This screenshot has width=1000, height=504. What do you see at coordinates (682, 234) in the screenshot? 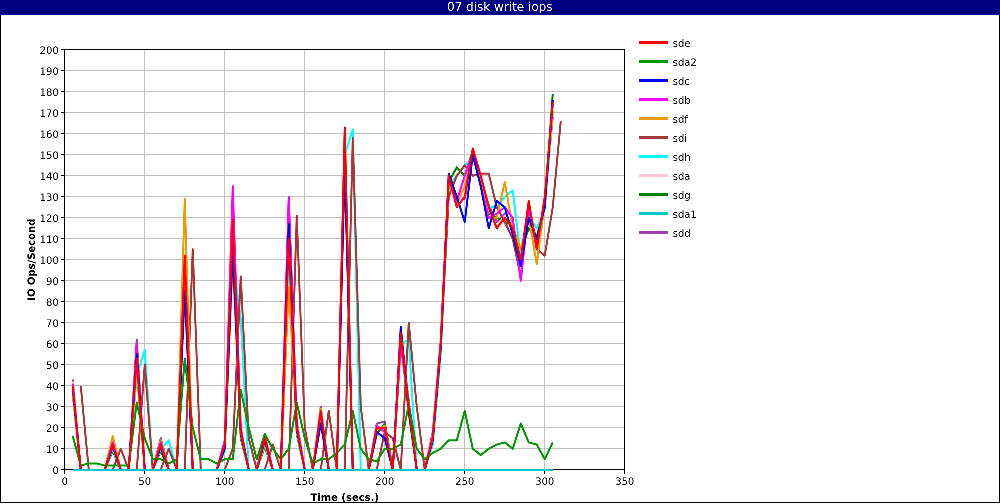
I see `legend-label: sdd` at bounding box center [682, 234].